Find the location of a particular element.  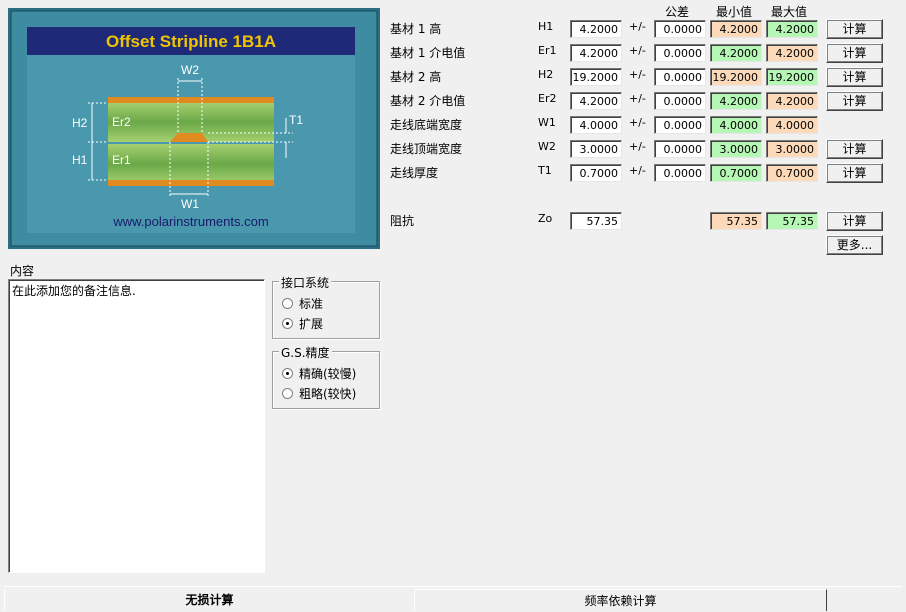

t1-calc-button: 计算 is located at coordinates (854, 173).